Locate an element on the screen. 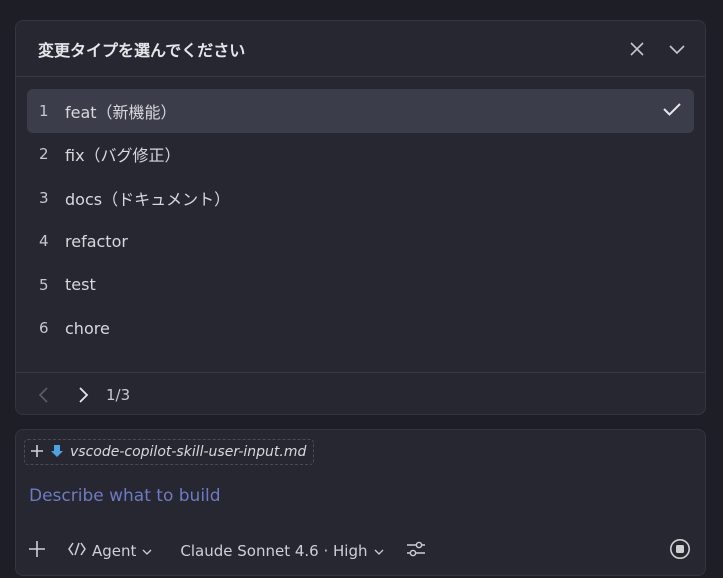 Image resolution: width=723 pixels, height=578 pixels. chat-toolbar: Agent Claude Sonnet 4.6 · High is located at coordinates (359, 551).